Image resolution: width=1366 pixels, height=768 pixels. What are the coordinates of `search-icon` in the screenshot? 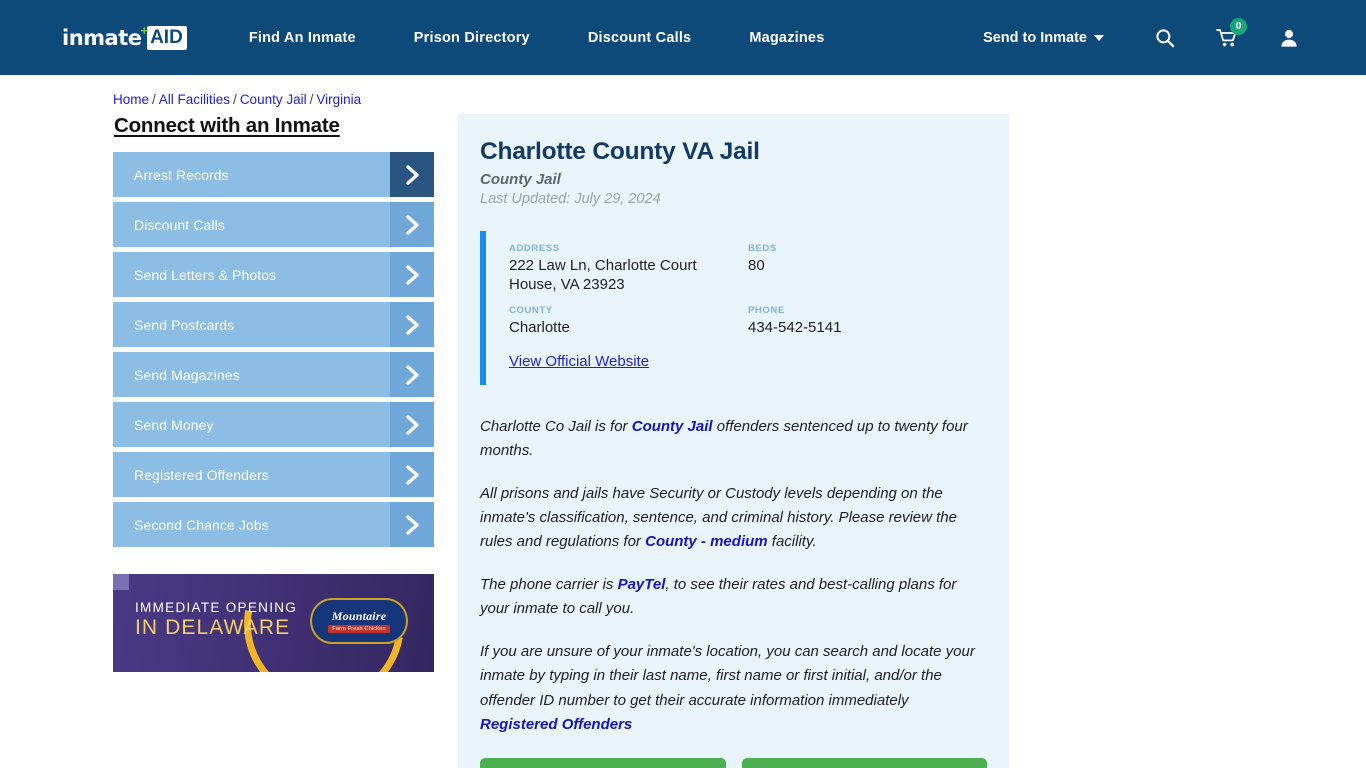 It's located at (1165, 37).